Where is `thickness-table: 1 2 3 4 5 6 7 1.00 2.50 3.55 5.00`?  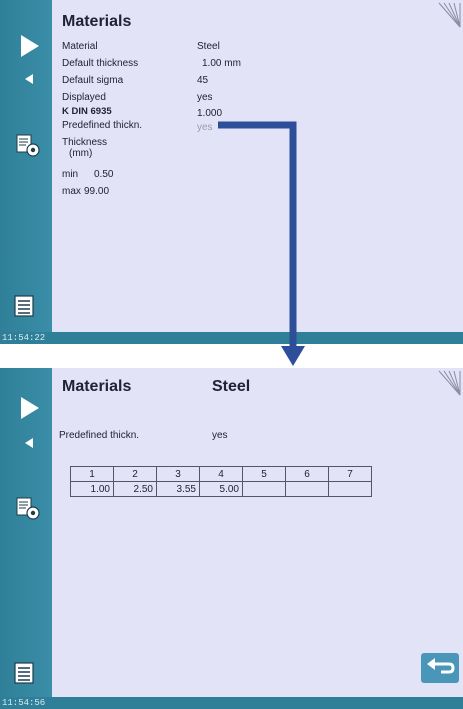 thickness-table: 1 2 3 4 5 6 7 1.00 2.50 3.55 5.00 is located at coordinates (221, 481).